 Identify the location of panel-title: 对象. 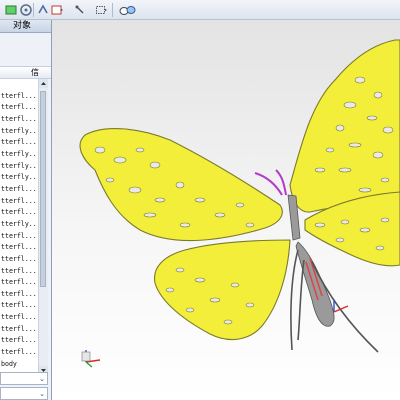
(25, 26).